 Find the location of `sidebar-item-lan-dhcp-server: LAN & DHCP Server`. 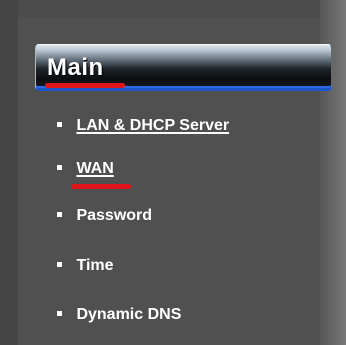

sidebar-item-lan-dhcp-server: LAN & DHCP Server is located at coordinates (143, 128).